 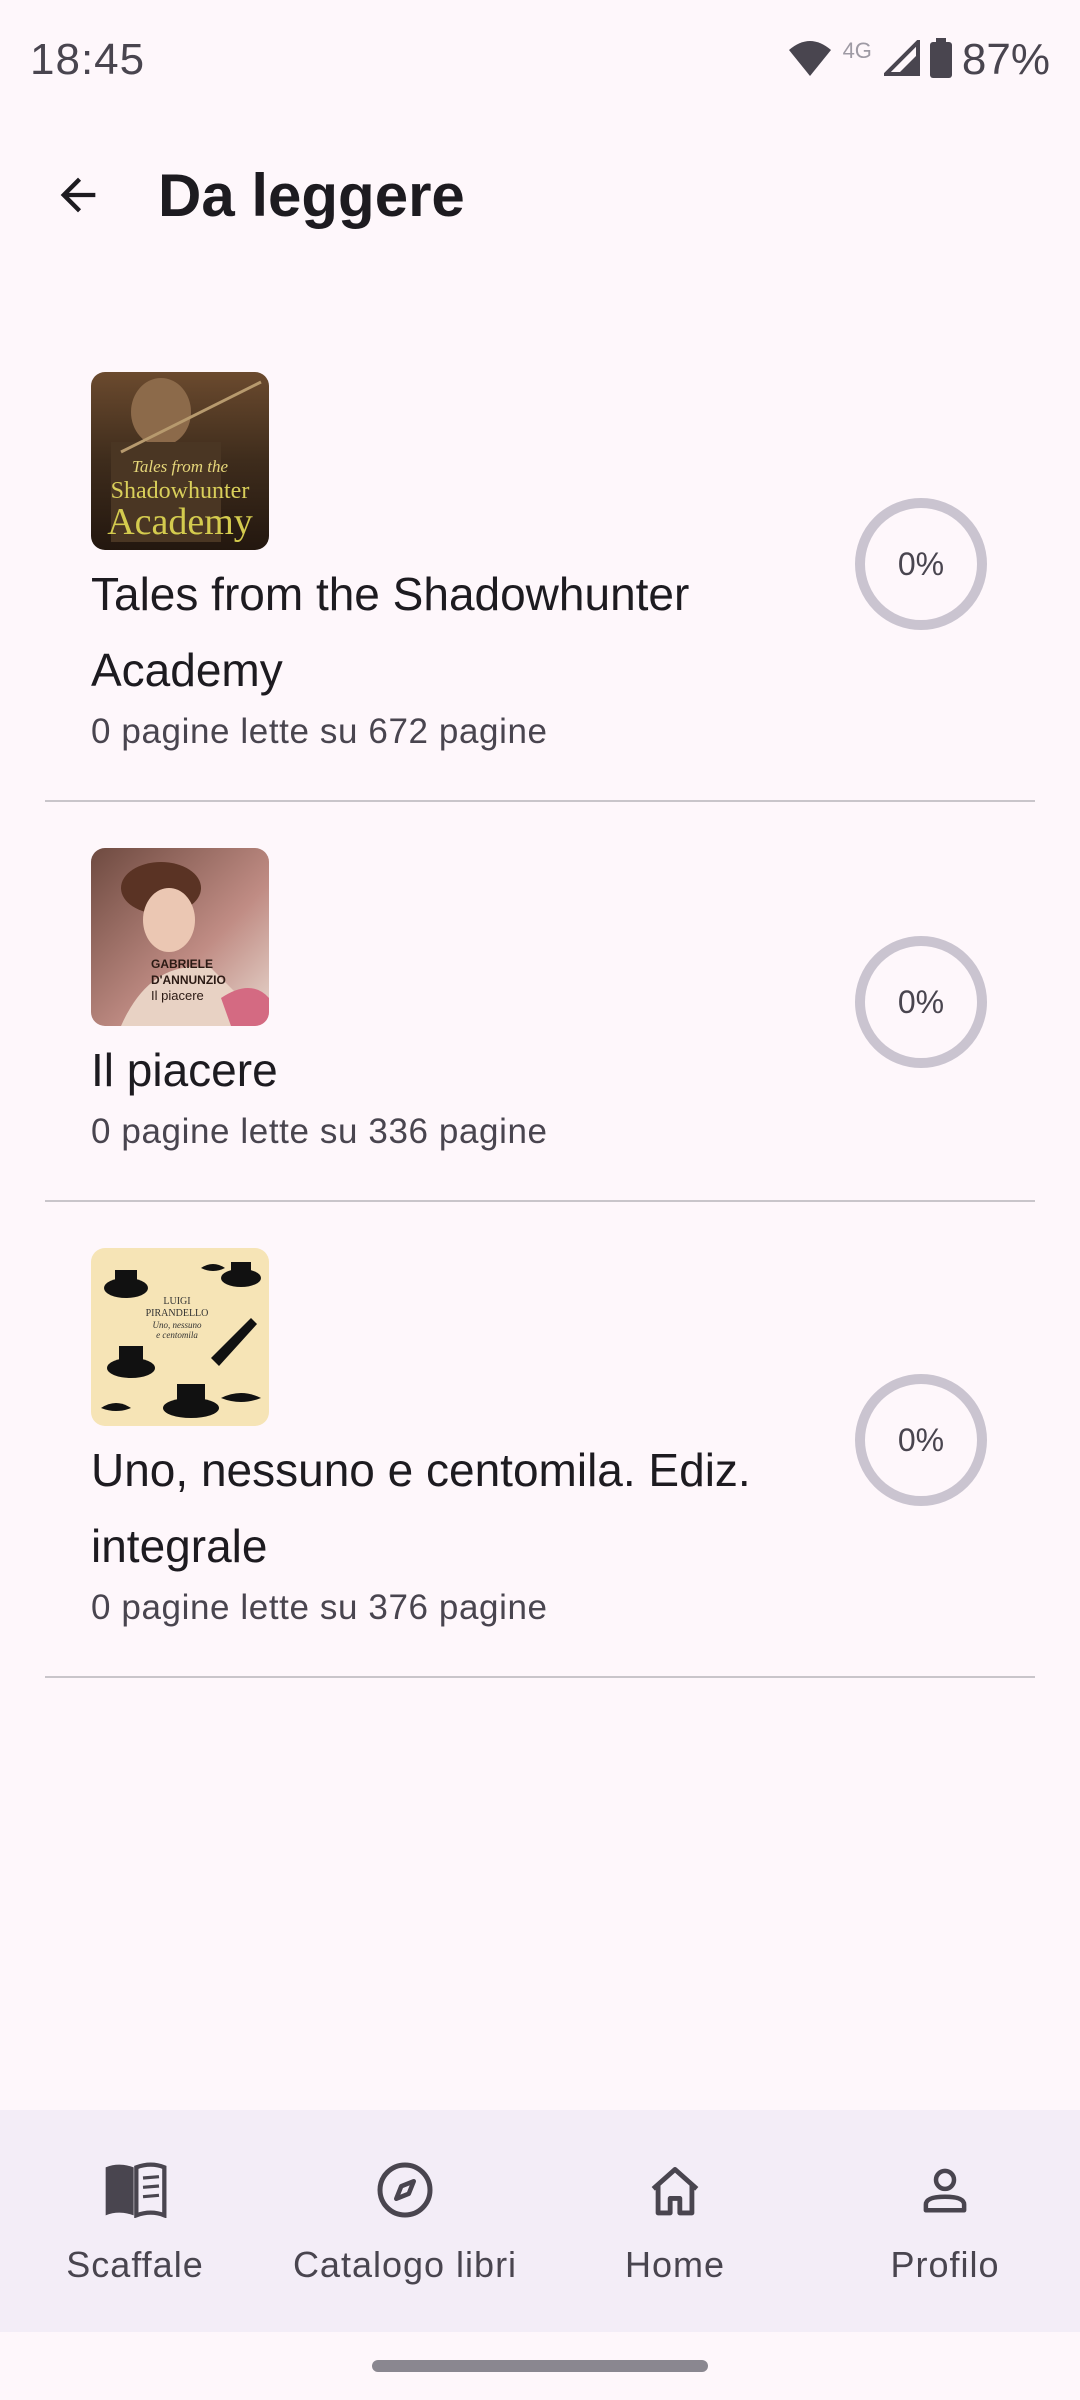 What do you see at coordinates (182, 964) in the screenshot?
I see `cover-text: GABRIELE` at bounding box center [182, 964].